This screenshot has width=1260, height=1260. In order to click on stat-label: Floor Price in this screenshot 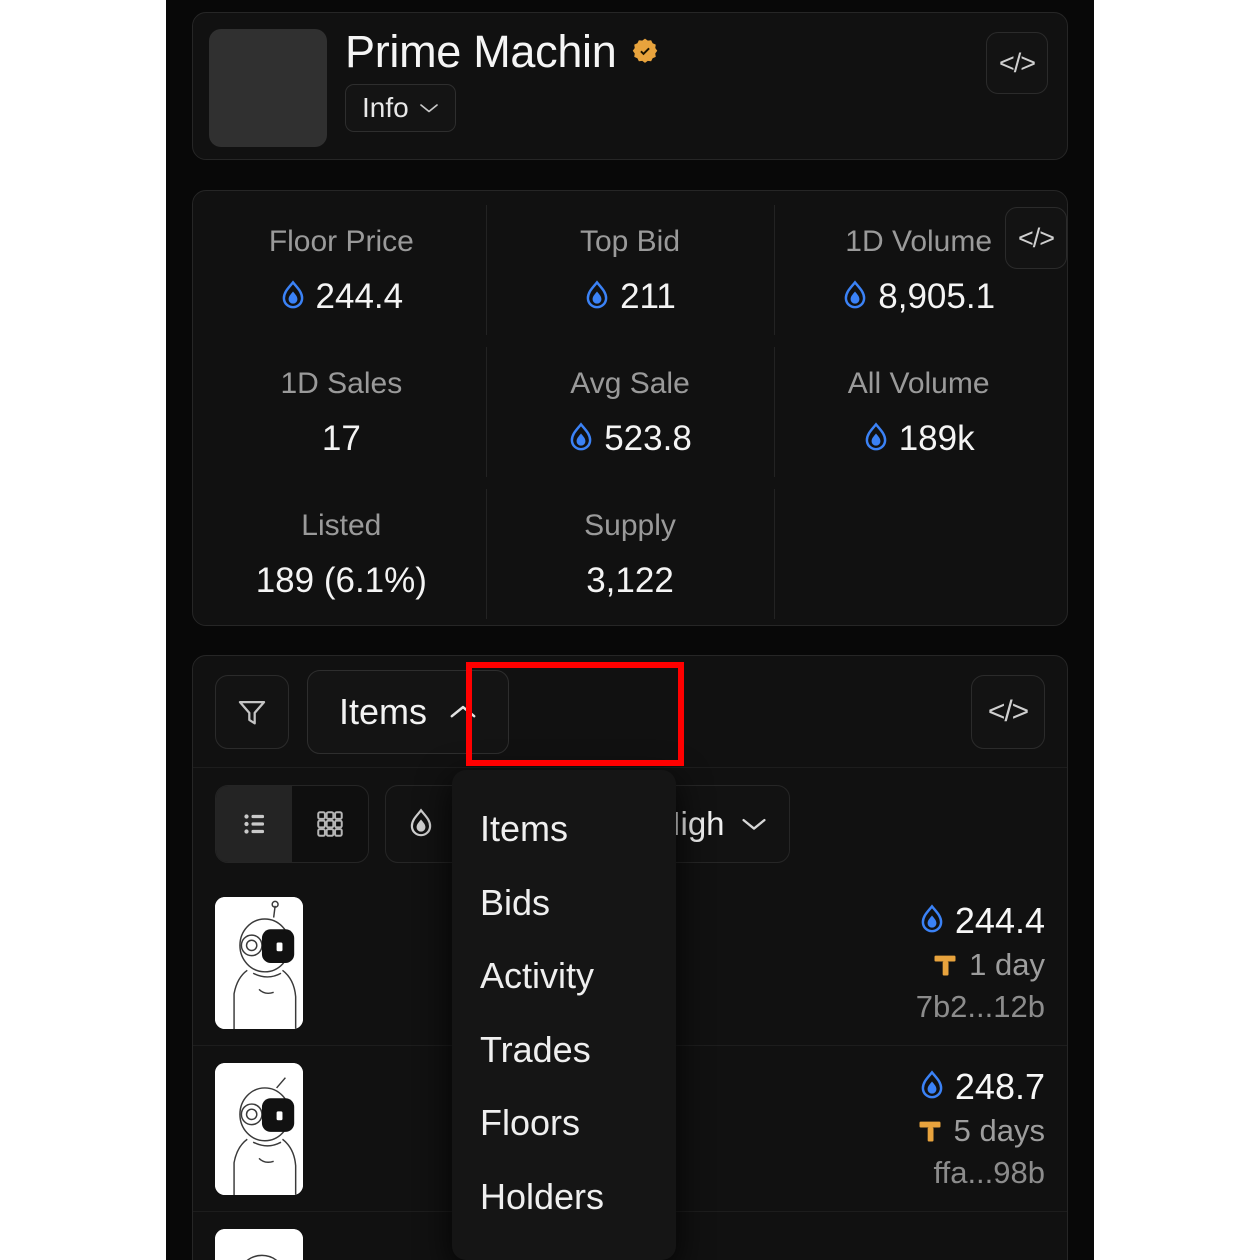, I will do `click(341, 241)`.